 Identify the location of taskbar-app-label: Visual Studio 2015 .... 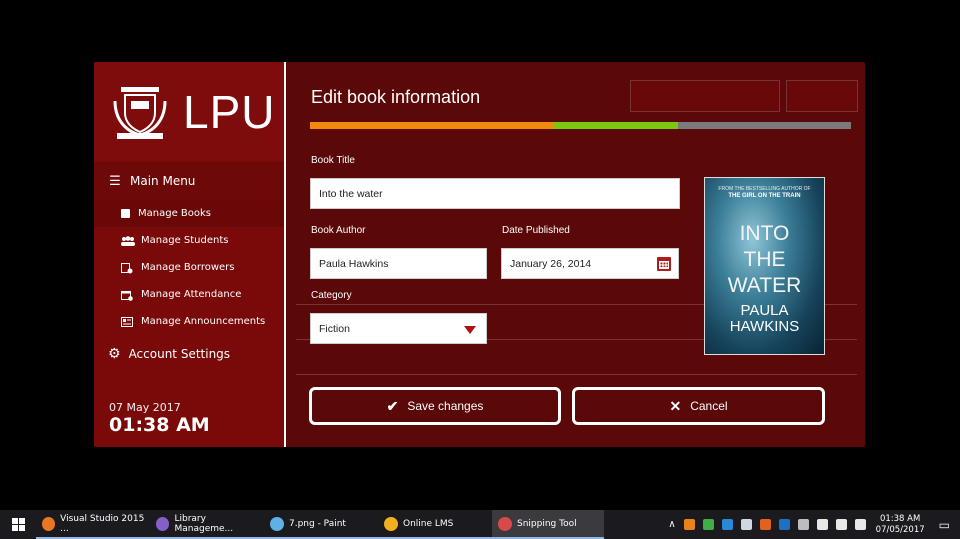
(102, 523).